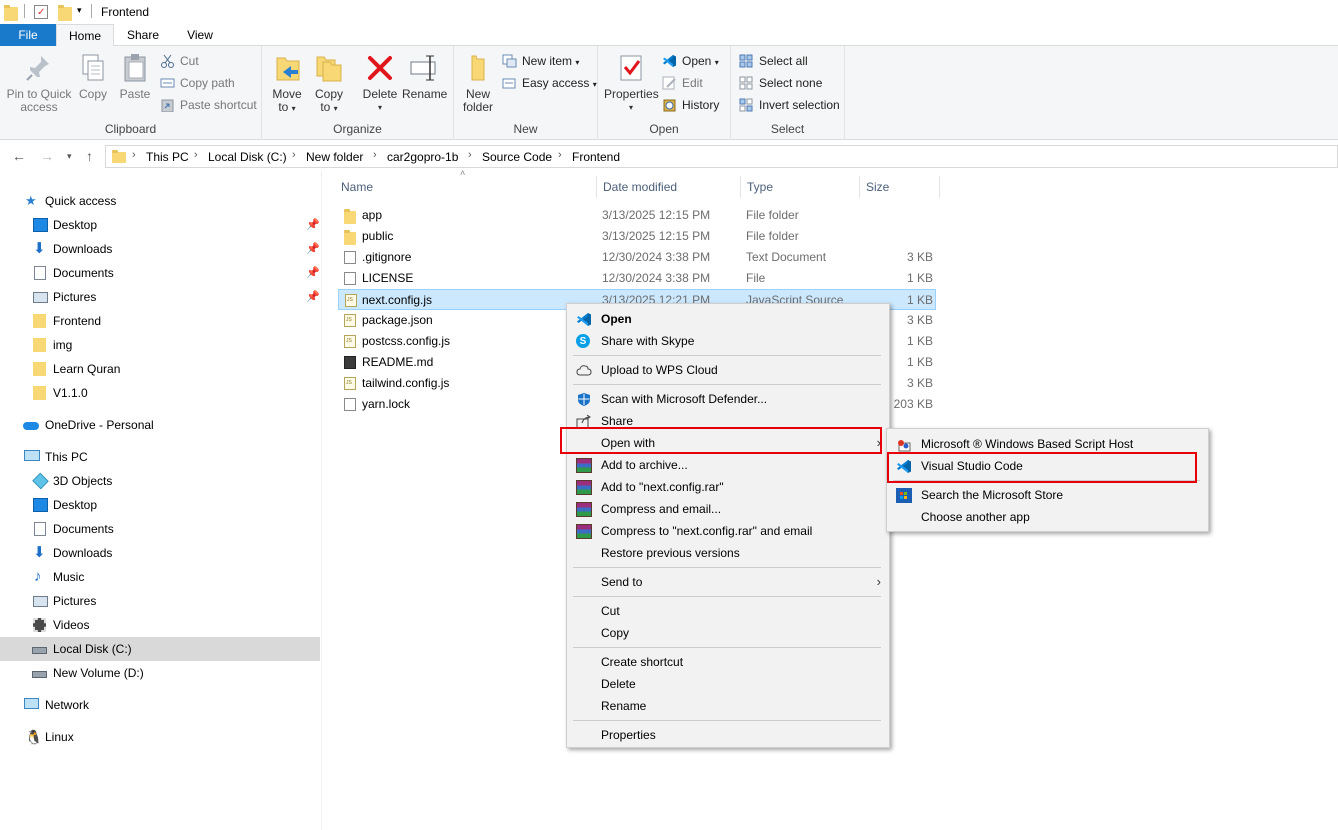 This screenshot has height=830, width=1338. What do you see at coordinates (160, 505) in the screenshot?
I see `nav-pc-desktop: Desktop` at bounding box center [160, 505].